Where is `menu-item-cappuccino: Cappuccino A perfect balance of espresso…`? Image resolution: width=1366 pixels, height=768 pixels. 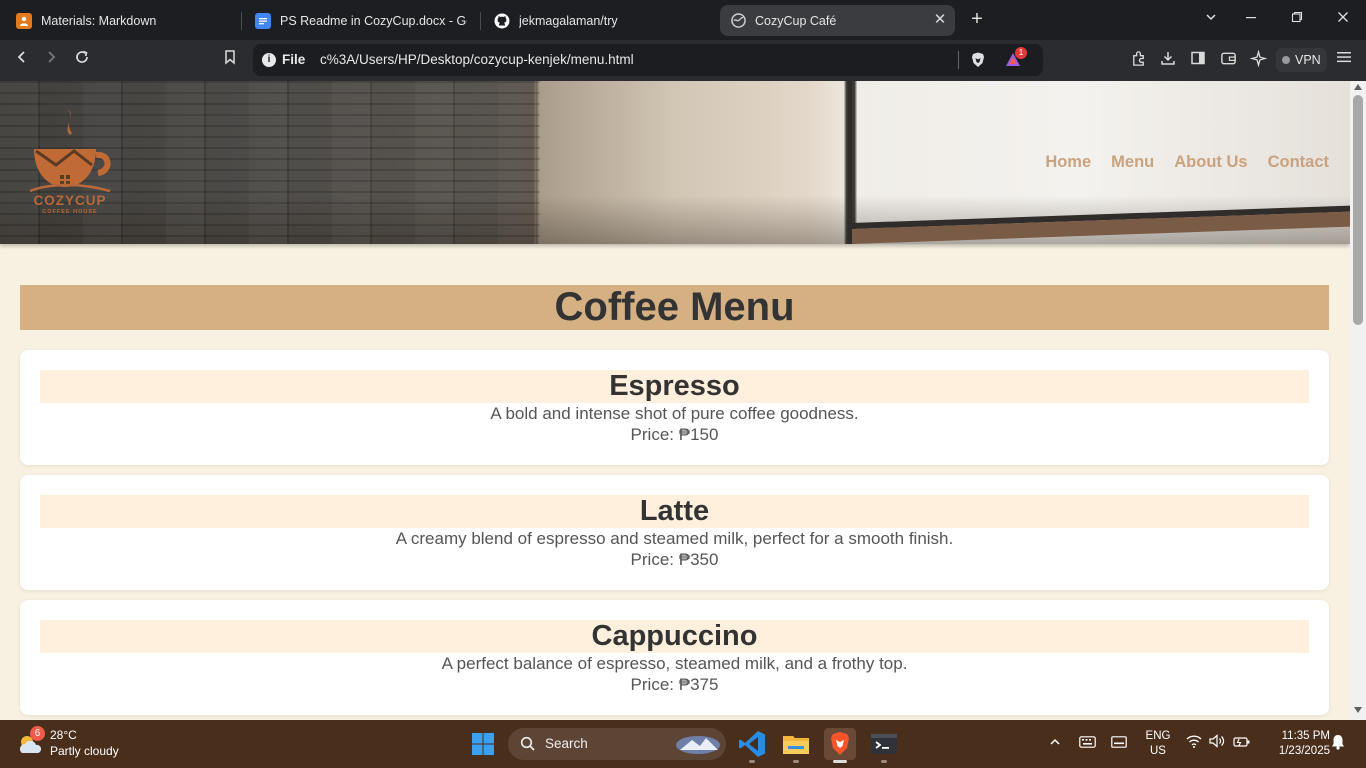 menu-item-cappuccino: Cappuccino A perfect balance of espresso… is located at coordinates (674, 657).